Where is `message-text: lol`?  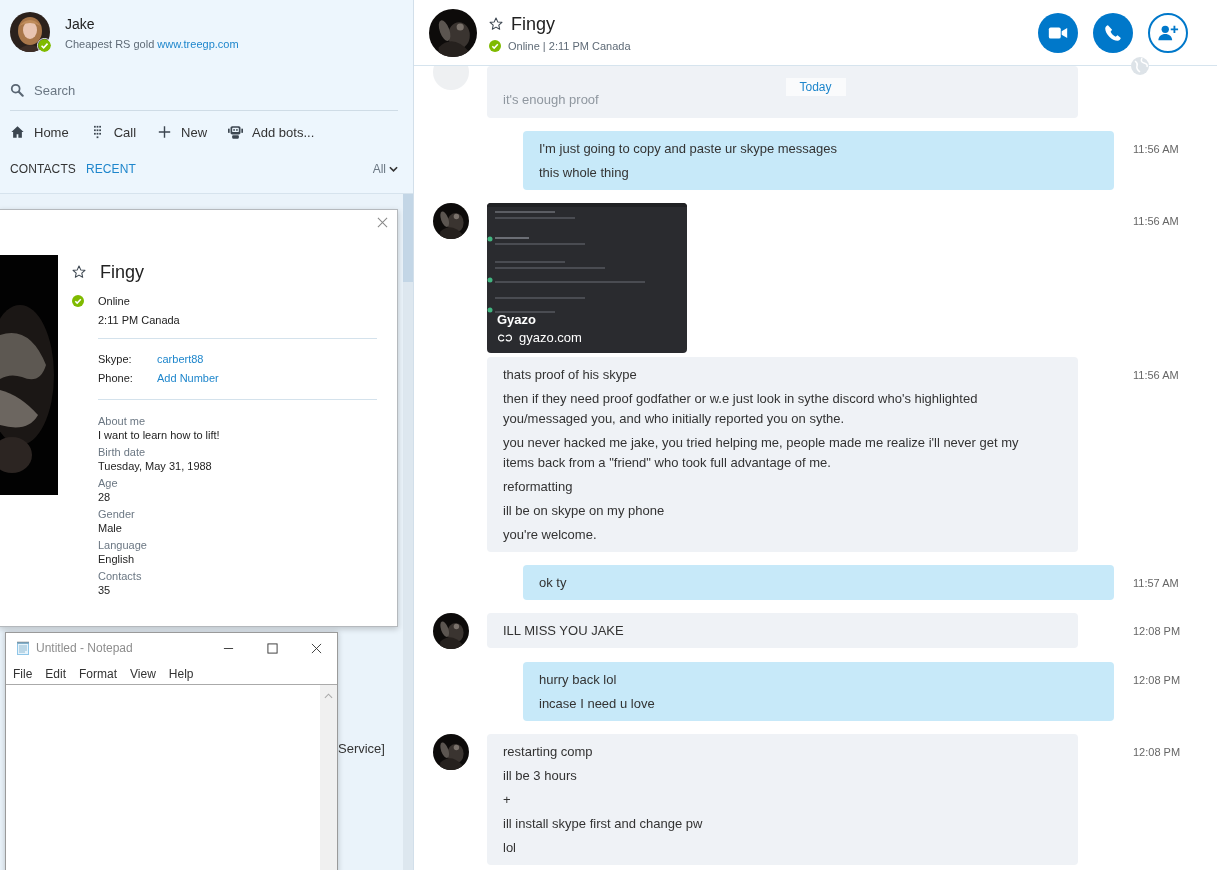
message-text: lol is located at coordinates (510, 848).